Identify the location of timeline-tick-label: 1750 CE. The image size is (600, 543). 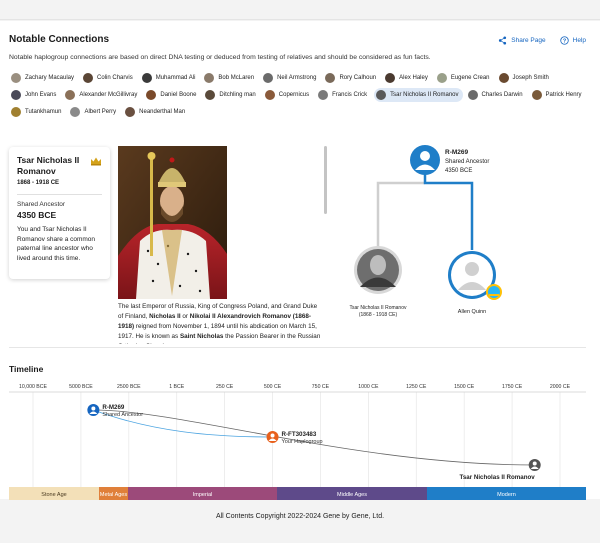
(512, 387).